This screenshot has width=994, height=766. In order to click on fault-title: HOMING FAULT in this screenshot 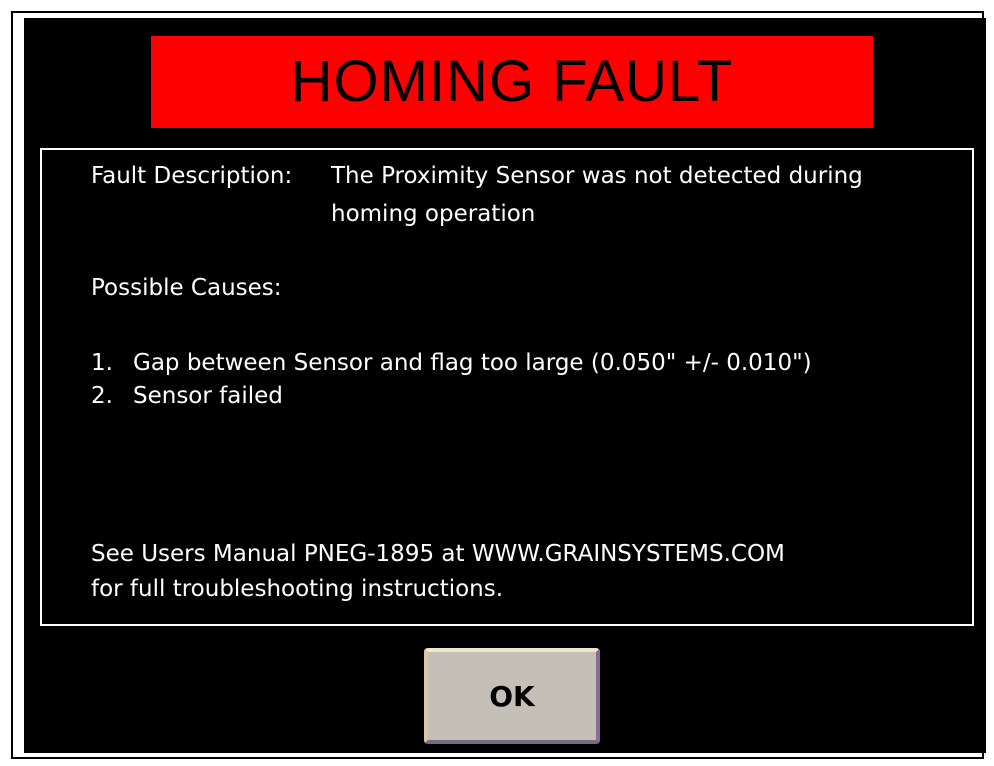, I will do `click(512, 81)`.